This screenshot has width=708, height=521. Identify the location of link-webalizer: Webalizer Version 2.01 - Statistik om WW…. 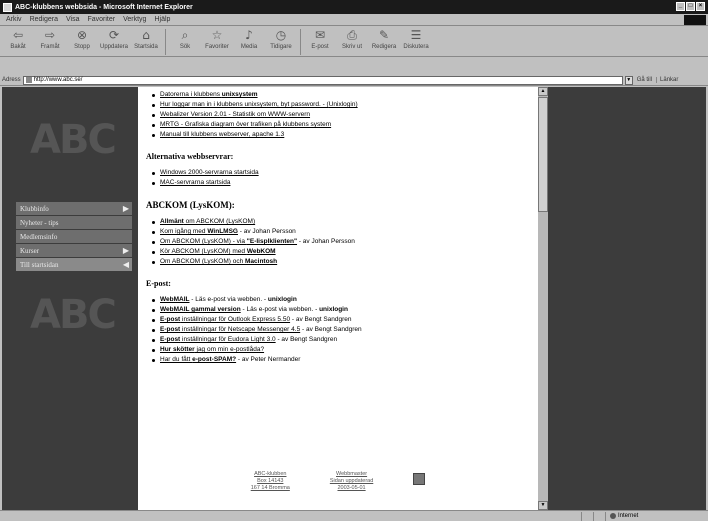
(235, 114).